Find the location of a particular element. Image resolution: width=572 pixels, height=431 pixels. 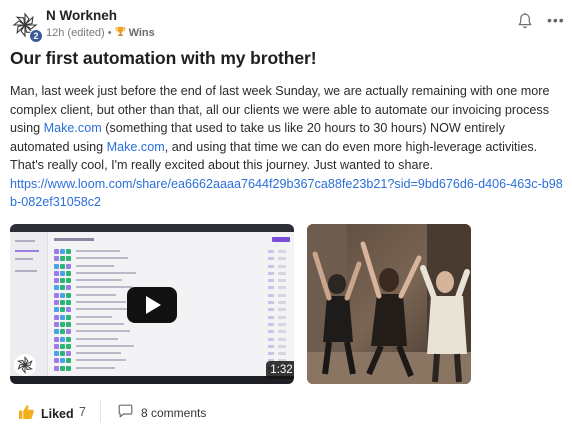

video-heading is located at coordinates (74, 239).